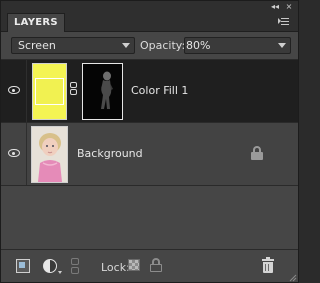  I want to click on adjustment-layer-icon, so click(50, 266).